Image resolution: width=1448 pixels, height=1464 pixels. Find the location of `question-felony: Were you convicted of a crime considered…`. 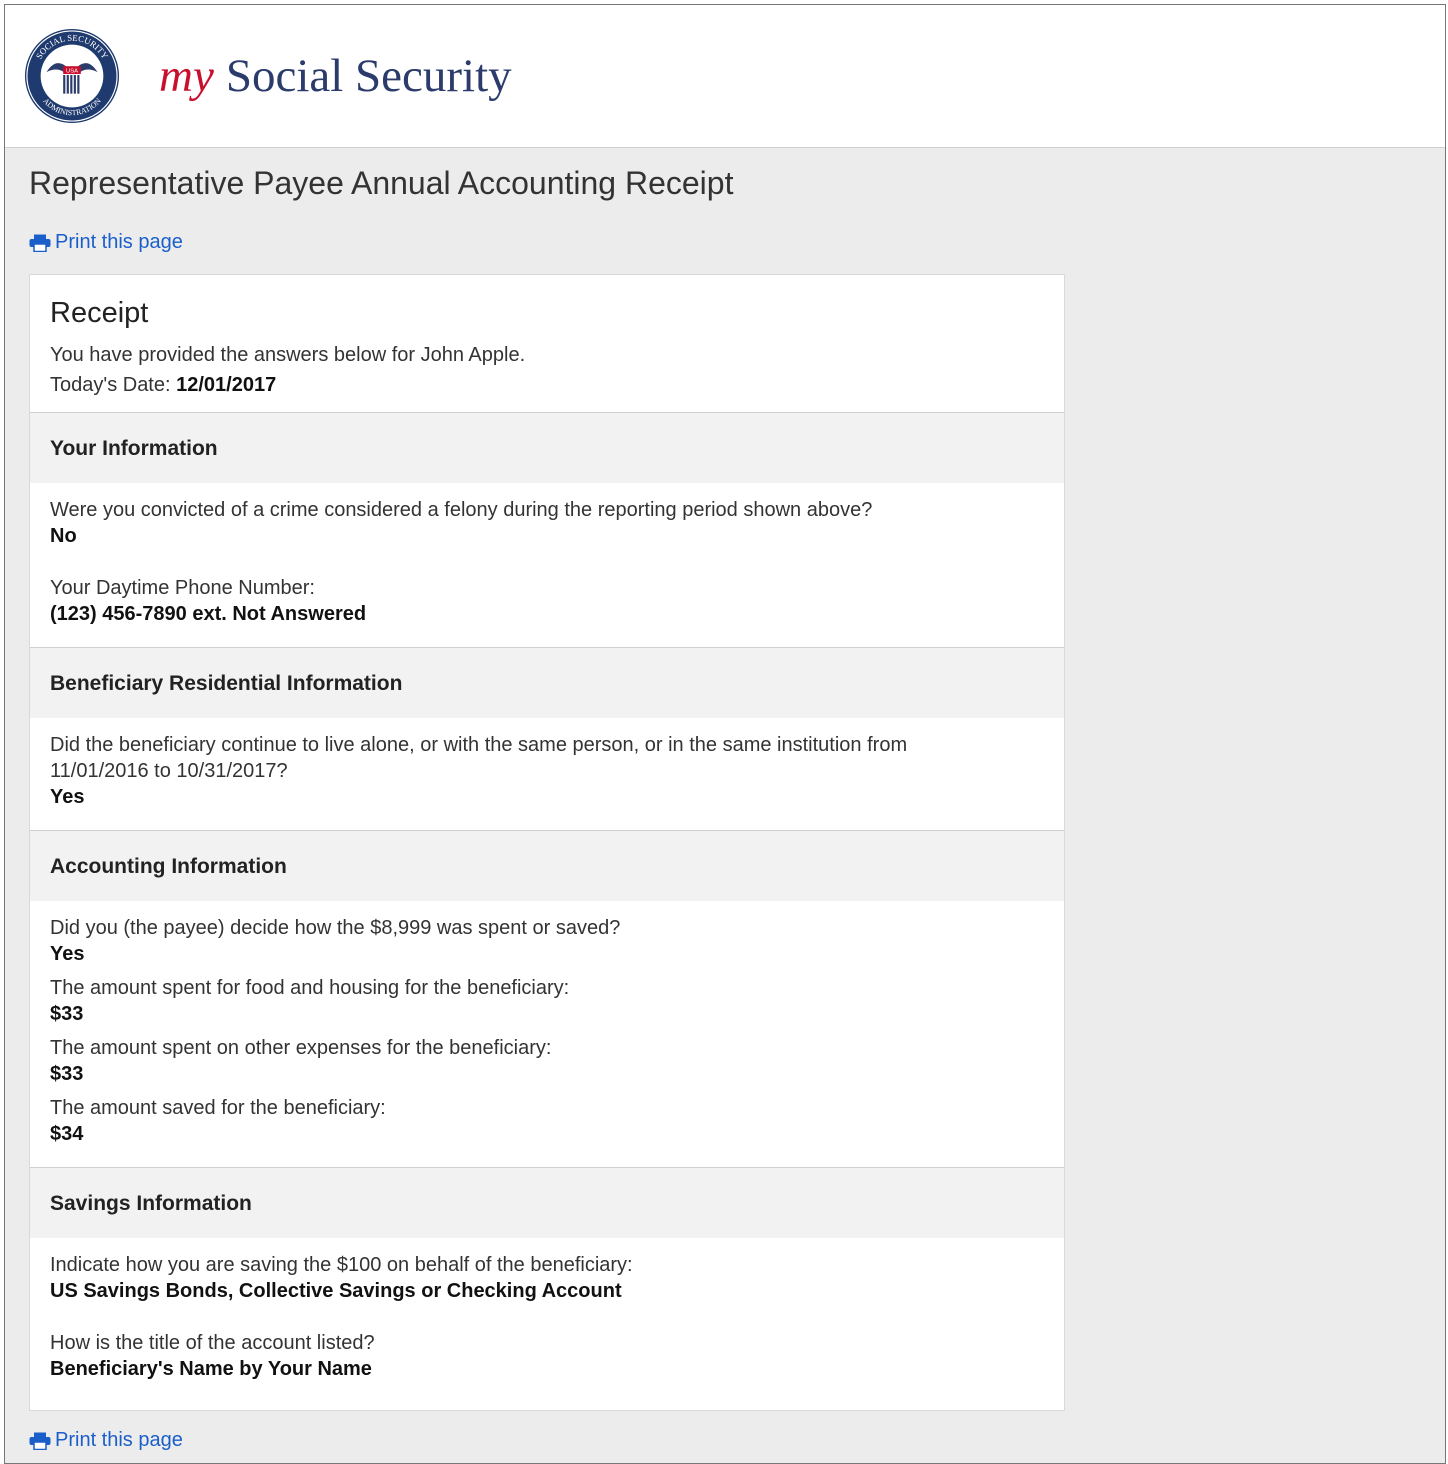

question-felony: Were you convicted of a crime considered… is located at coordinates (461, 510).